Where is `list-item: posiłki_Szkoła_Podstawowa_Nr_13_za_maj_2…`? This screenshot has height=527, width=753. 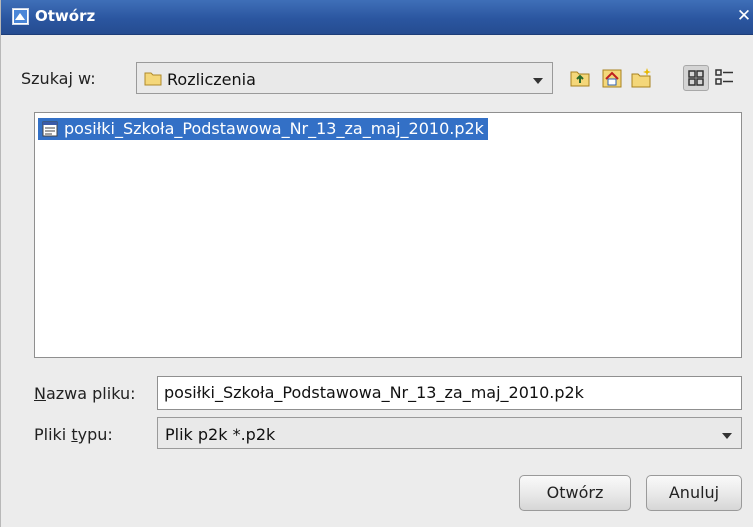
list-item: posiłki_Szkoła_Podstawowa_Nr_13_za_maj_2… is located at coordinates (263, 129).